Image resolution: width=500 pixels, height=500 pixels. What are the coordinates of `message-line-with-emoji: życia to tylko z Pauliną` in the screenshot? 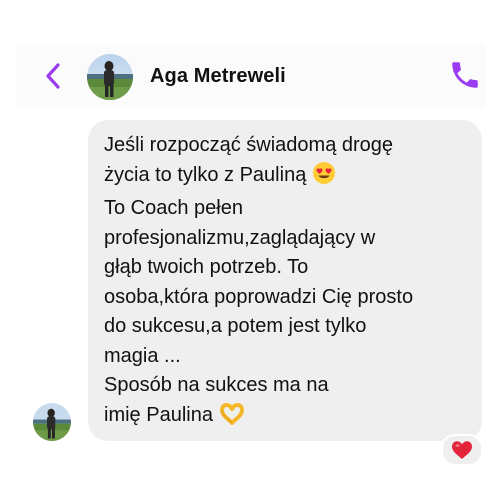 It's located at (289, 178).